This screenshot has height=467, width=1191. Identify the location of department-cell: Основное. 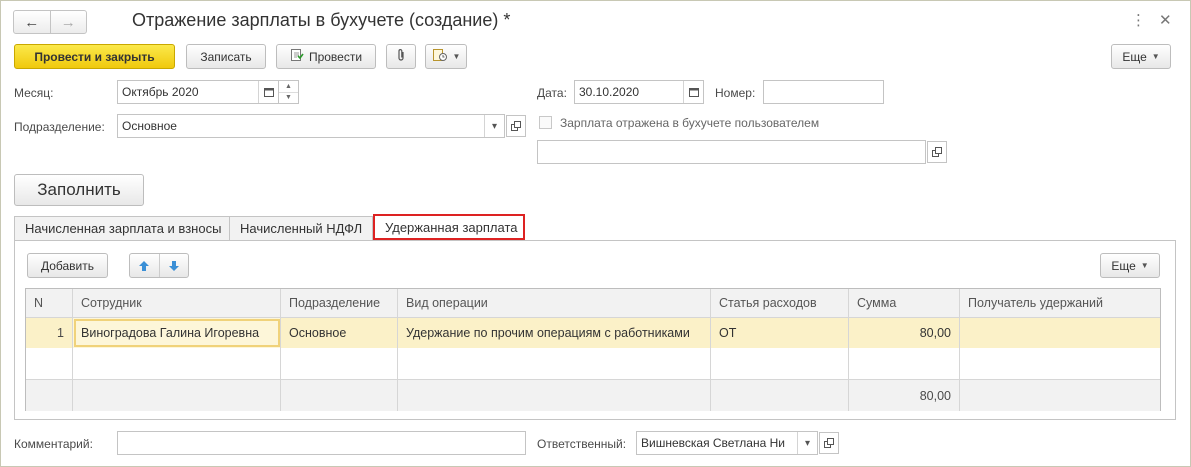
(339, 333).